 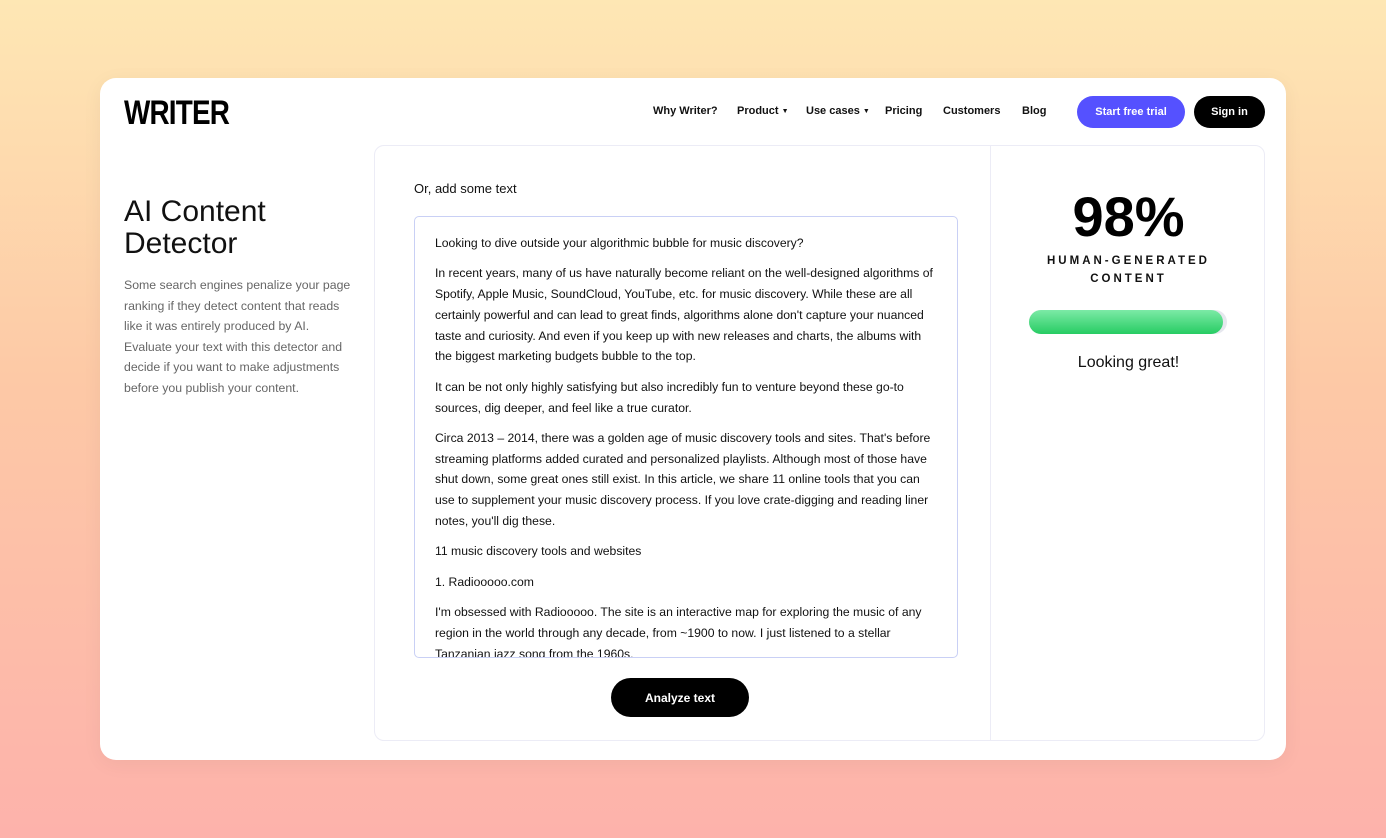 I want to click on nav-label: Why Writer?, so click(x=685, y=111).